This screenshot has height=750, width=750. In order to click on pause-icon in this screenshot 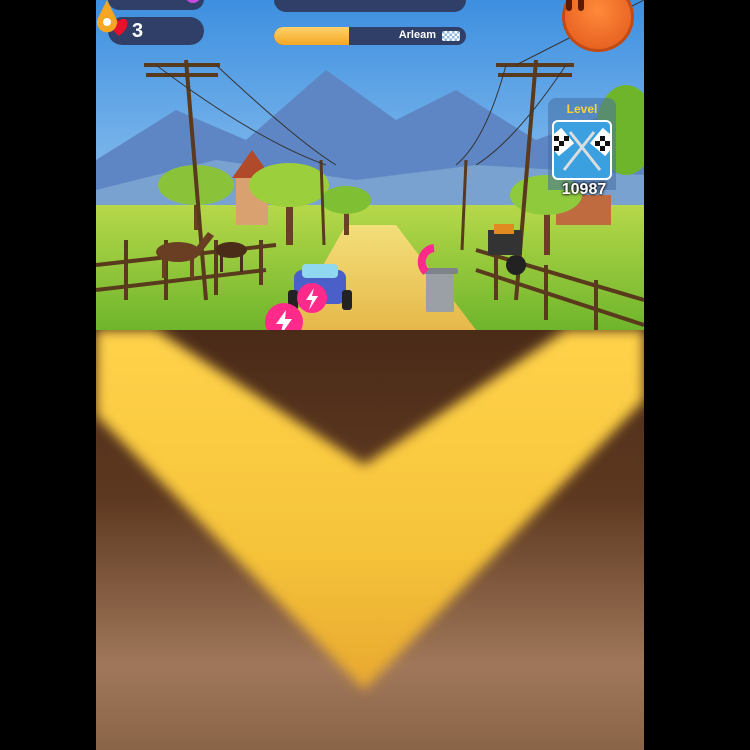, I will do `click(575, 5)`.